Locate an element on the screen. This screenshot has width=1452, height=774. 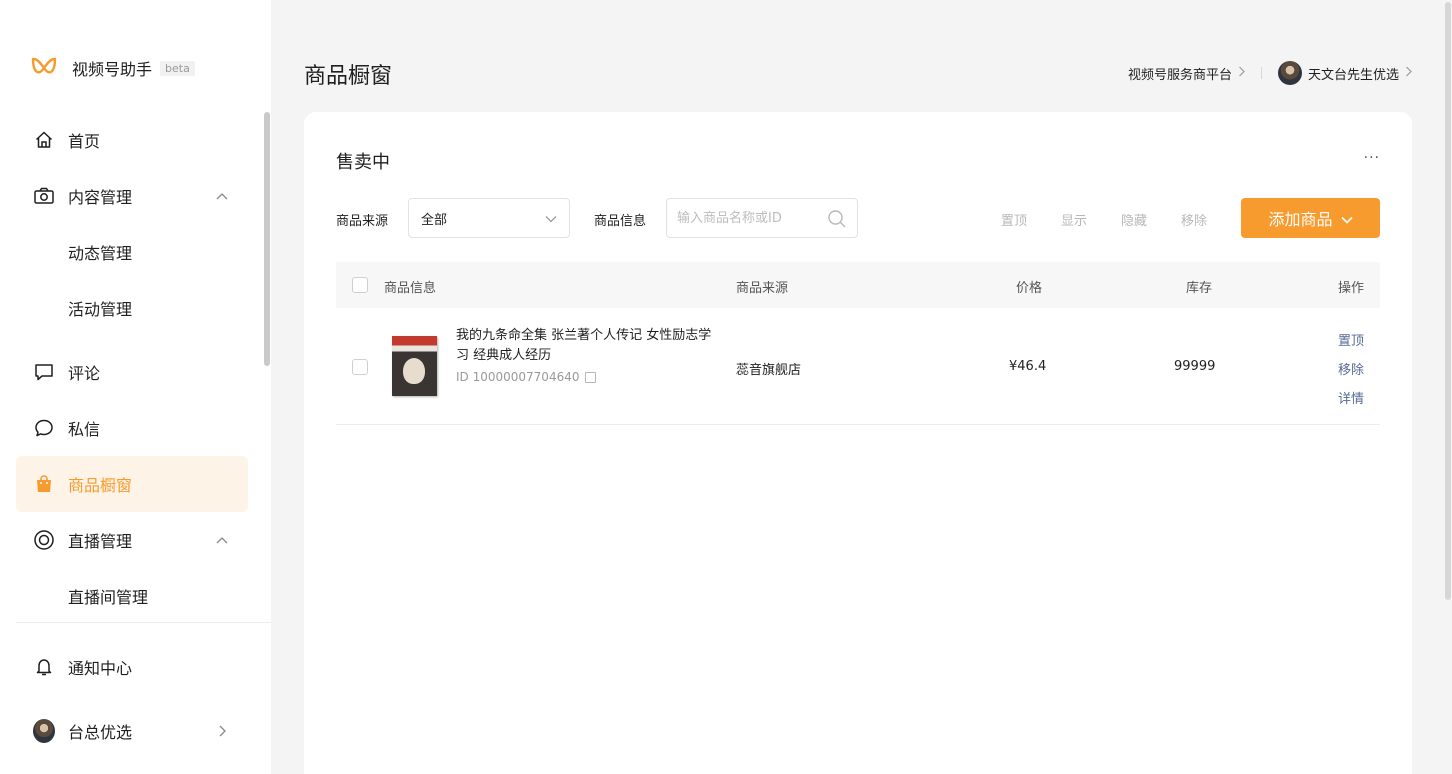
sidebar-item-live-rooms: 直播间管理 is located at coordinates (132, 596).